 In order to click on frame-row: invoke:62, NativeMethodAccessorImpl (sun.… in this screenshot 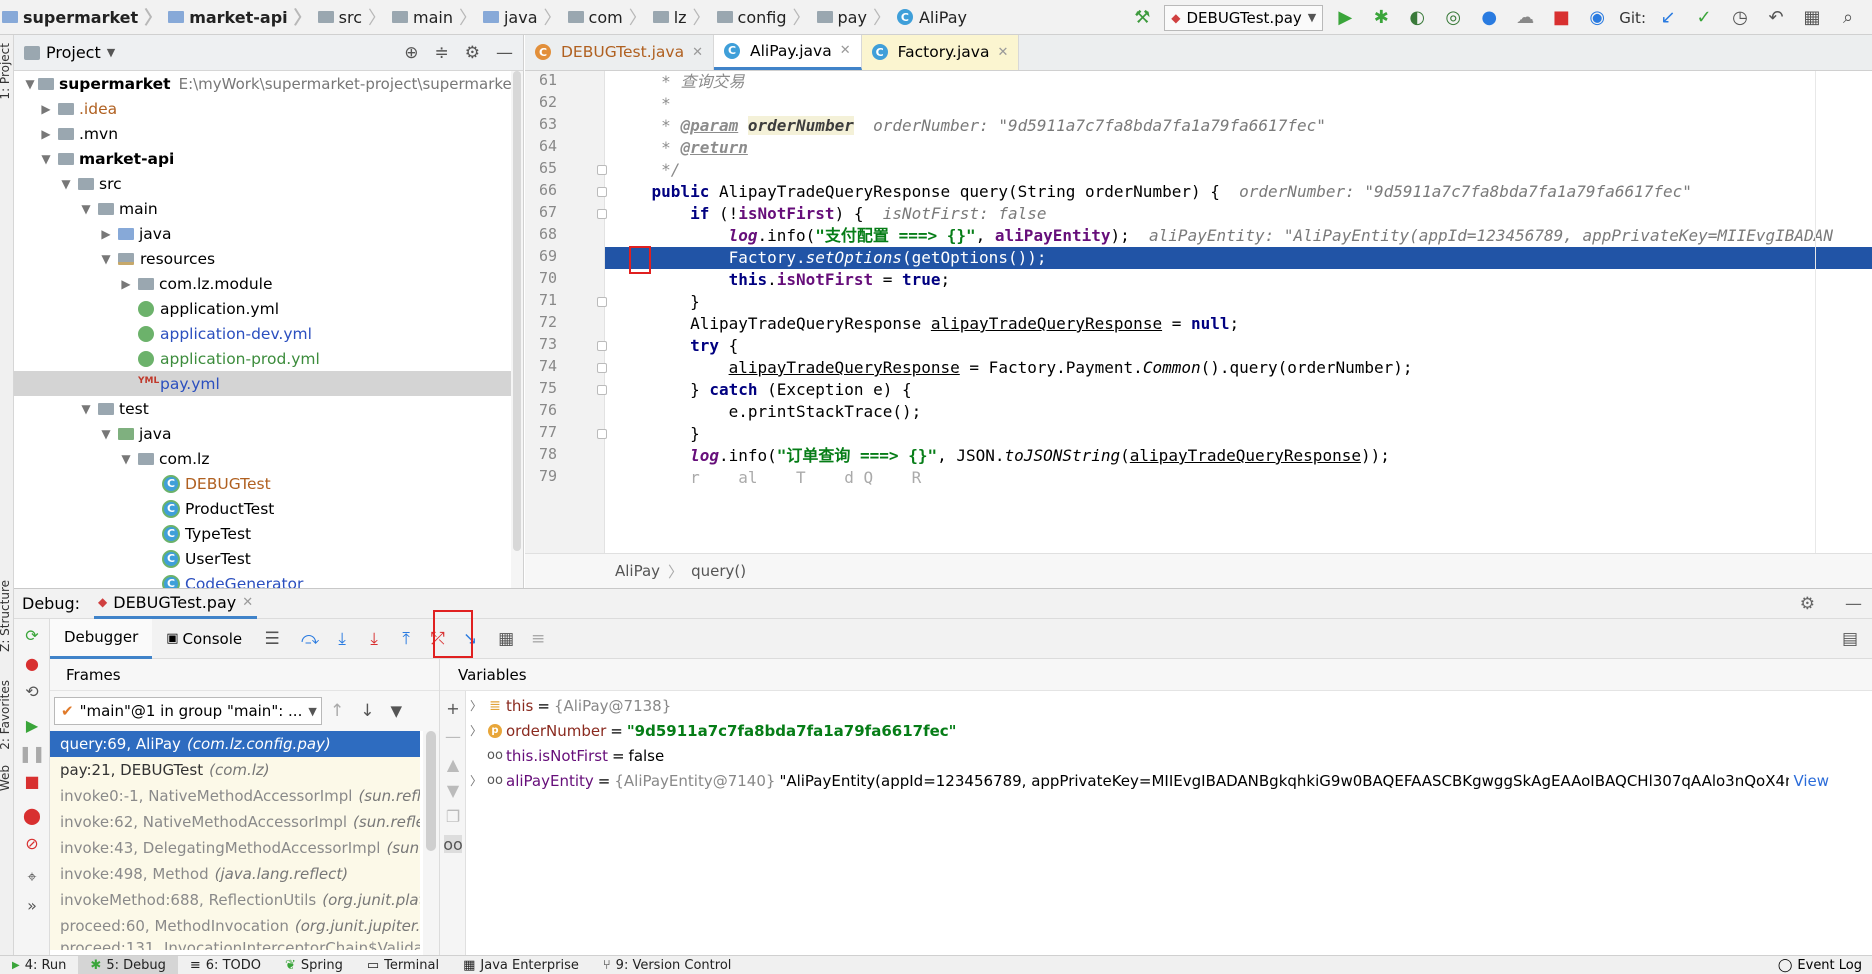, I will do `click(235, 822)`.